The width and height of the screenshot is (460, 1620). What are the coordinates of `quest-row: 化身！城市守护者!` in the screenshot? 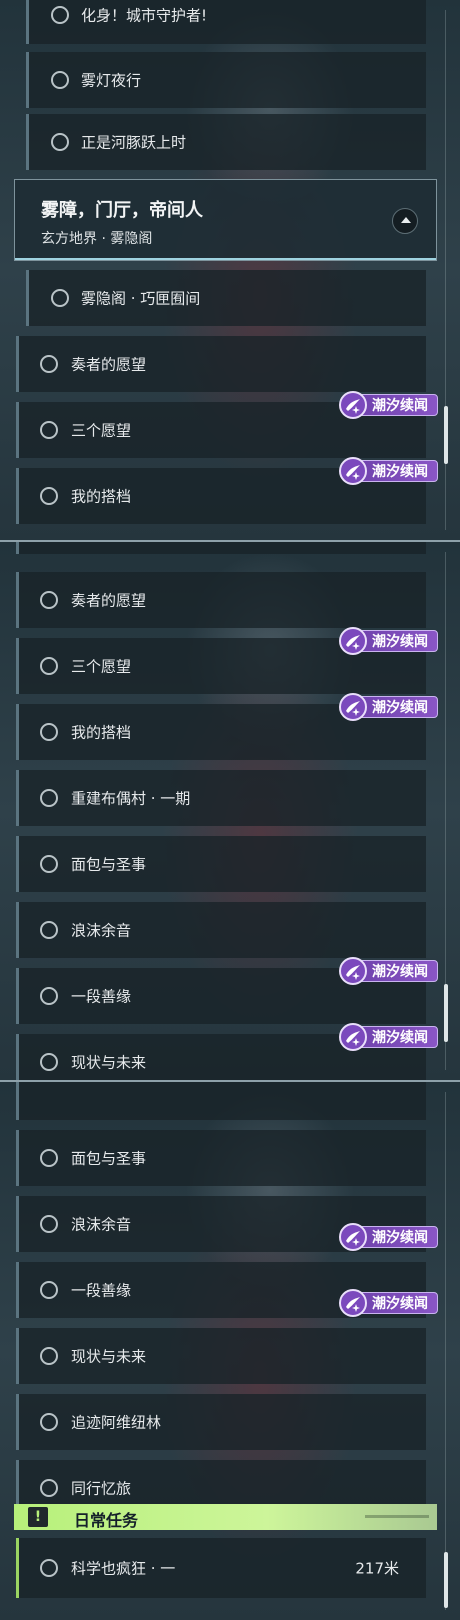 It's located at (226, 22).